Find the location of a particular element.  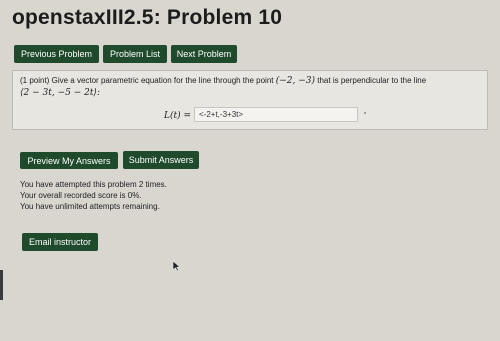

answer-label: L(t) = is located at coordinates (178, 116).